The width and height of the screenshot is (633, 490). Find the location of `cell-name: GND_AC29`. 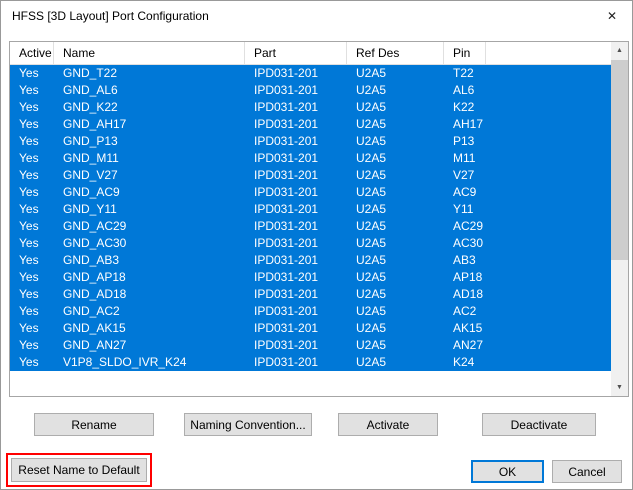

cell-name: GND_AC29 is located at coordinates (95, 226).